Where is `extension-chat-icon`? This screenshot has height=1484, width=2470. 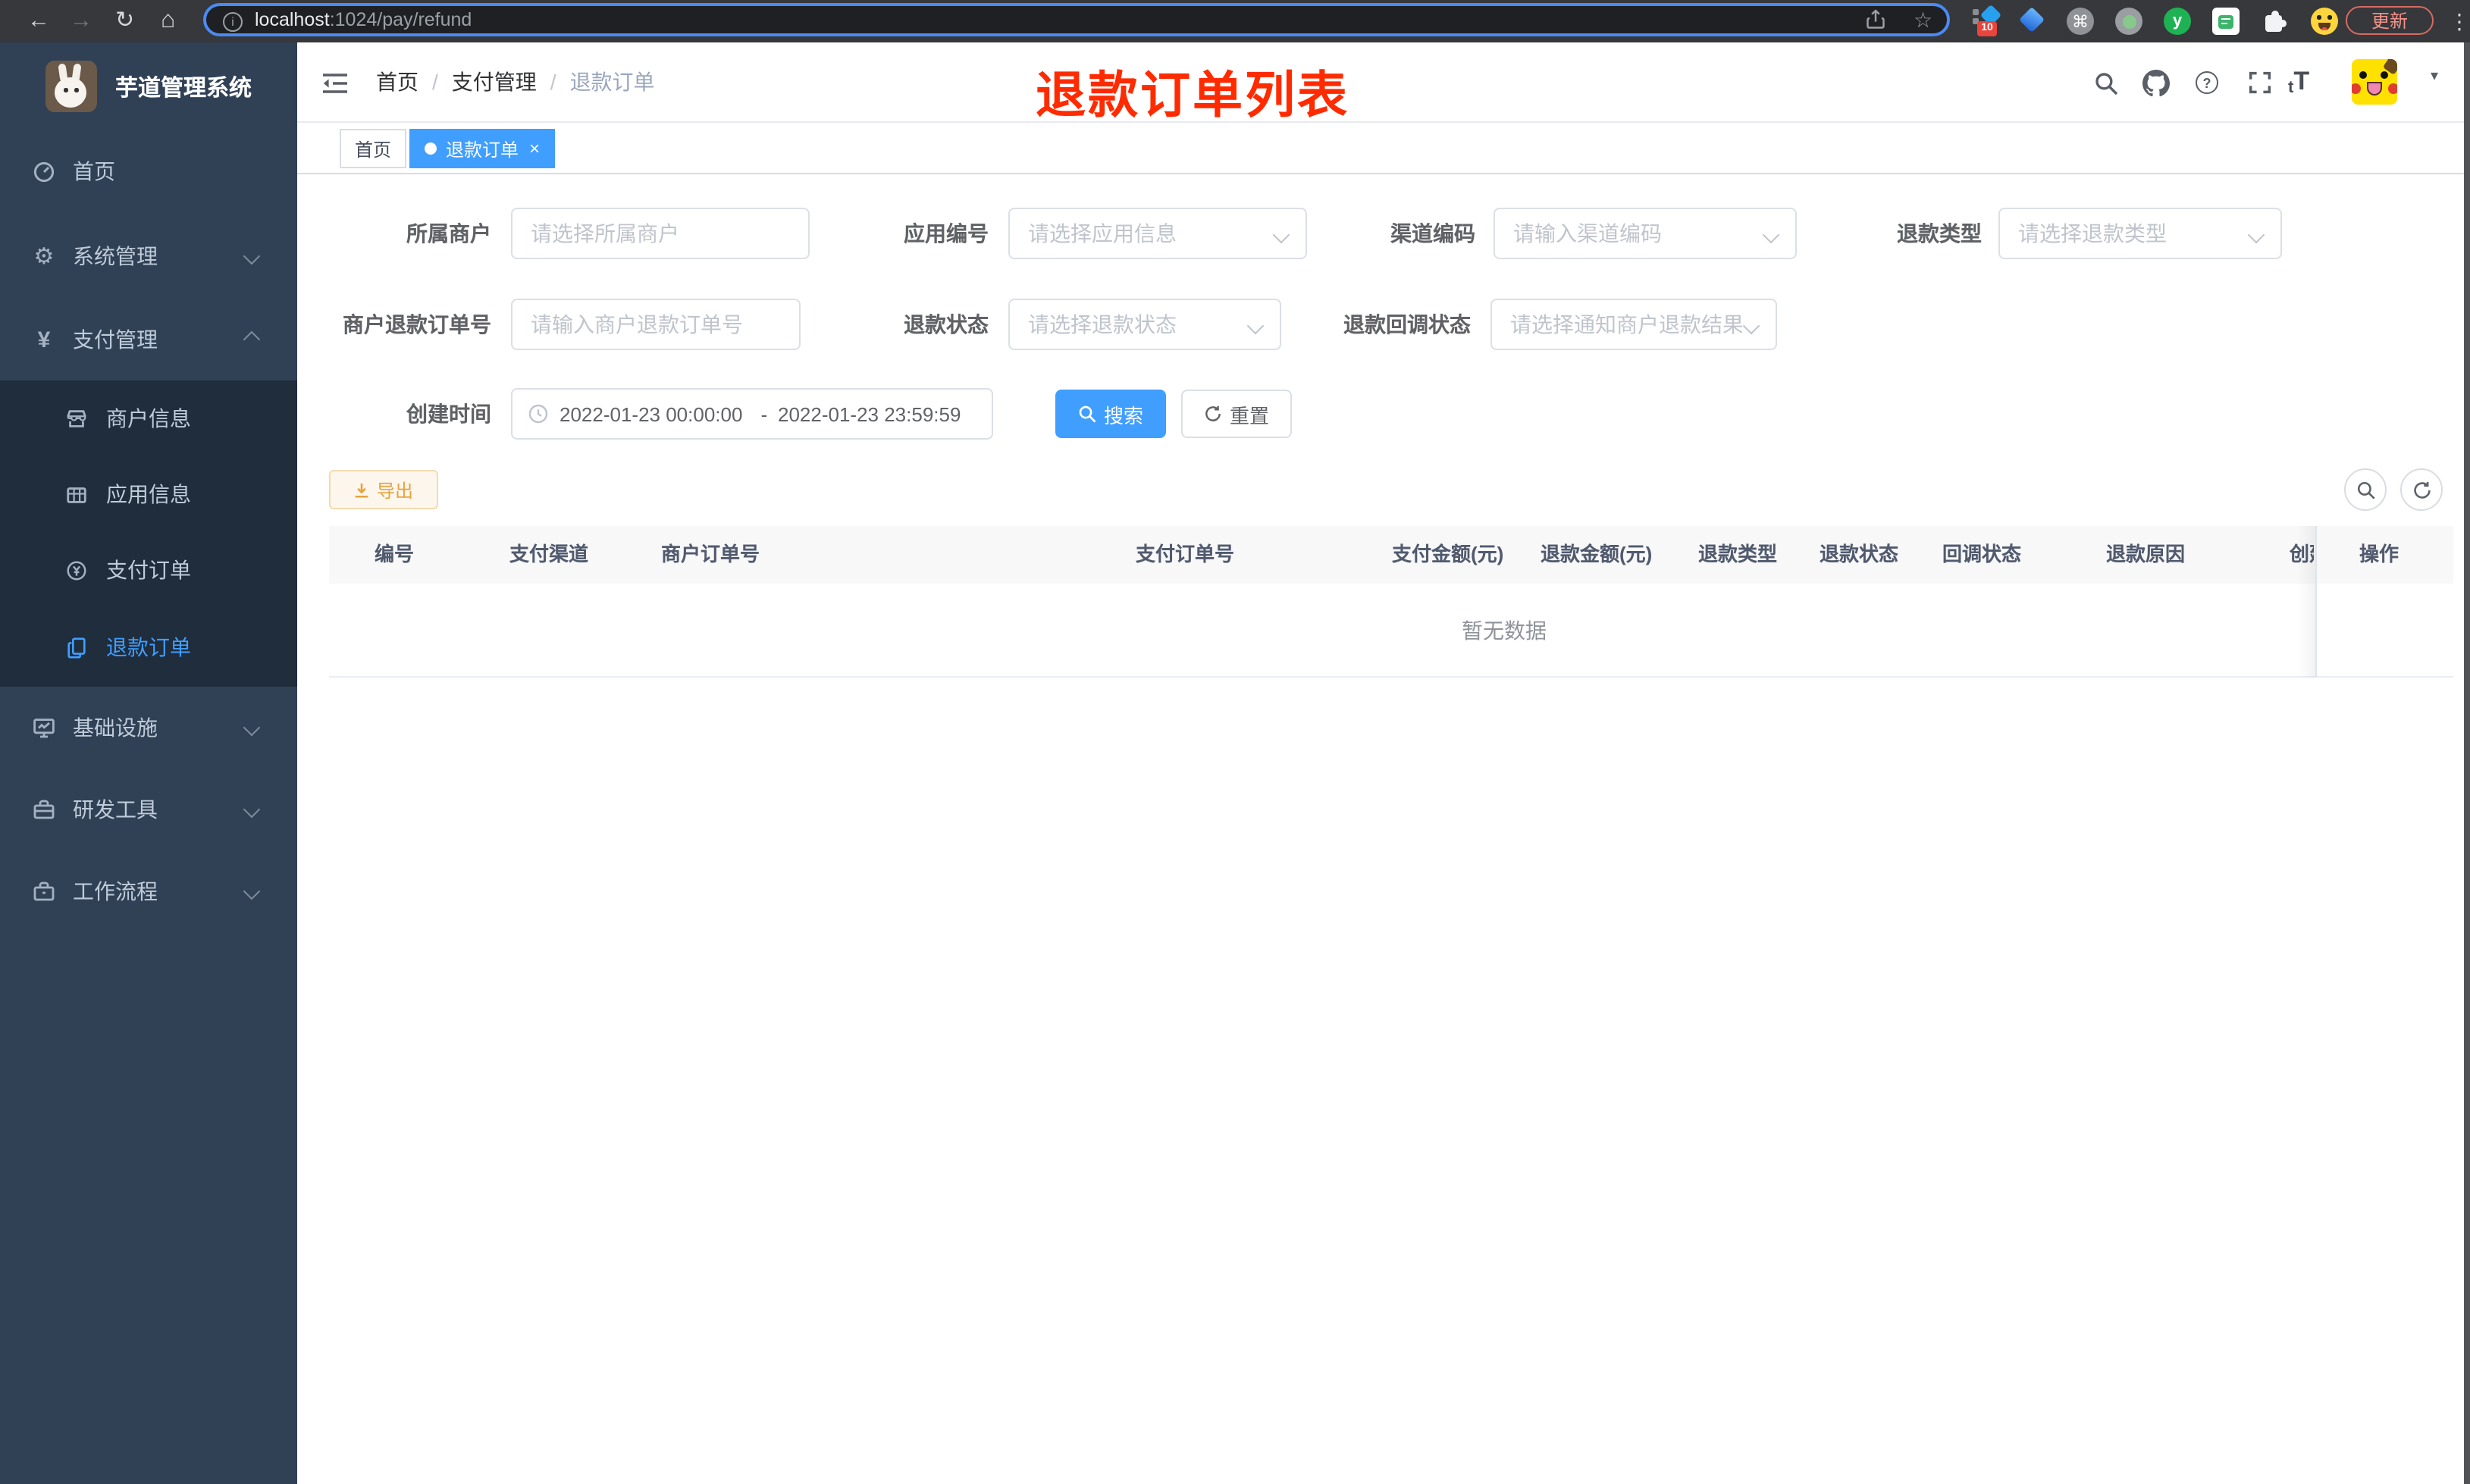
extension-chat-icon is located at coordinates (2226, 22).